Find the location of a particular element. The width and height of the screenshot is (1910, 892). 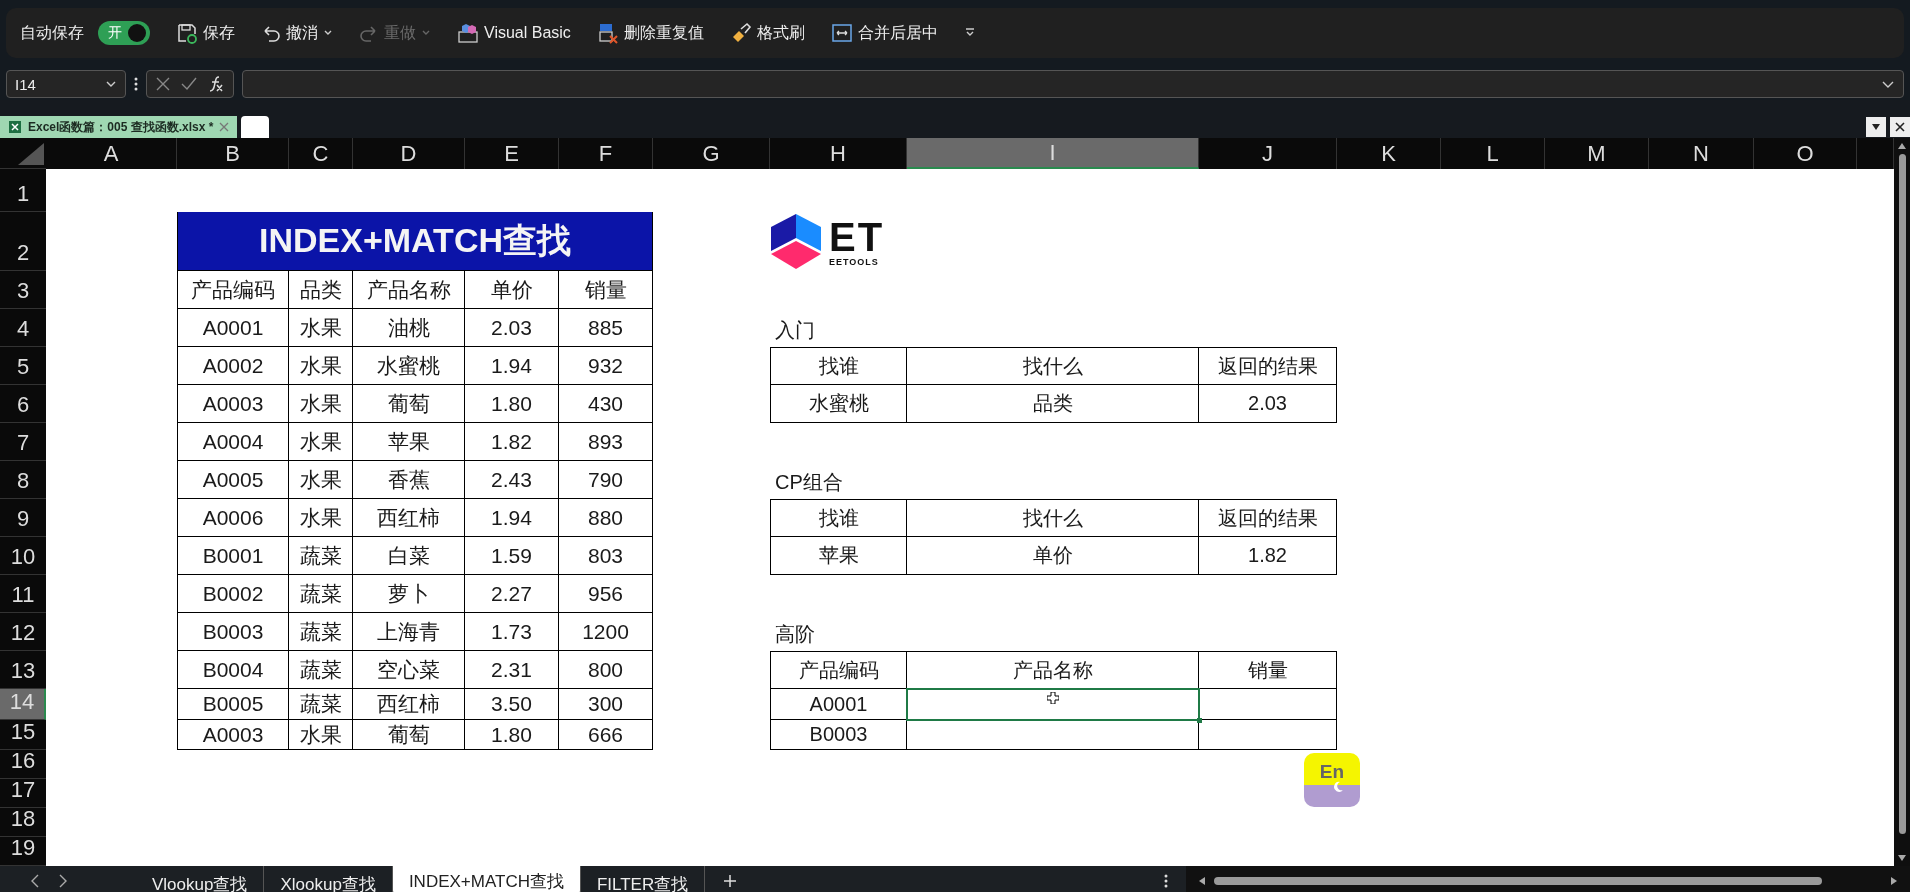

column-heading: 找什么 is located at coordinates (1053, 518).